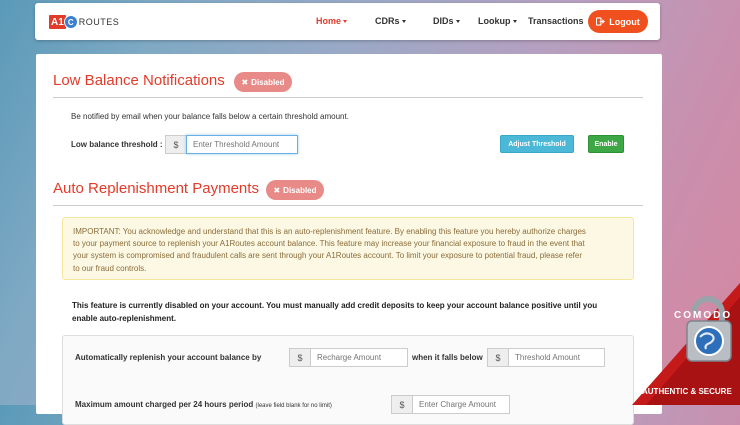  What do you see at coordinates (447, 357) in the screenshot?
I see `falls-below-label: when it falls below` at bounding box center [447, 357].